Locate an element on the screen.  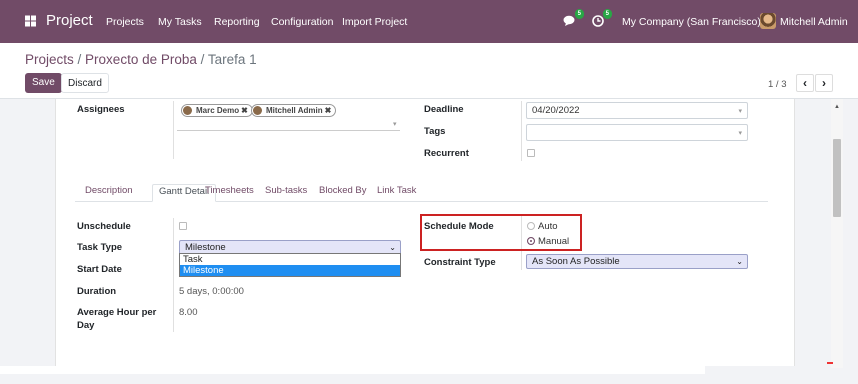
tab-description: Description is located at coordinates (109, 193).